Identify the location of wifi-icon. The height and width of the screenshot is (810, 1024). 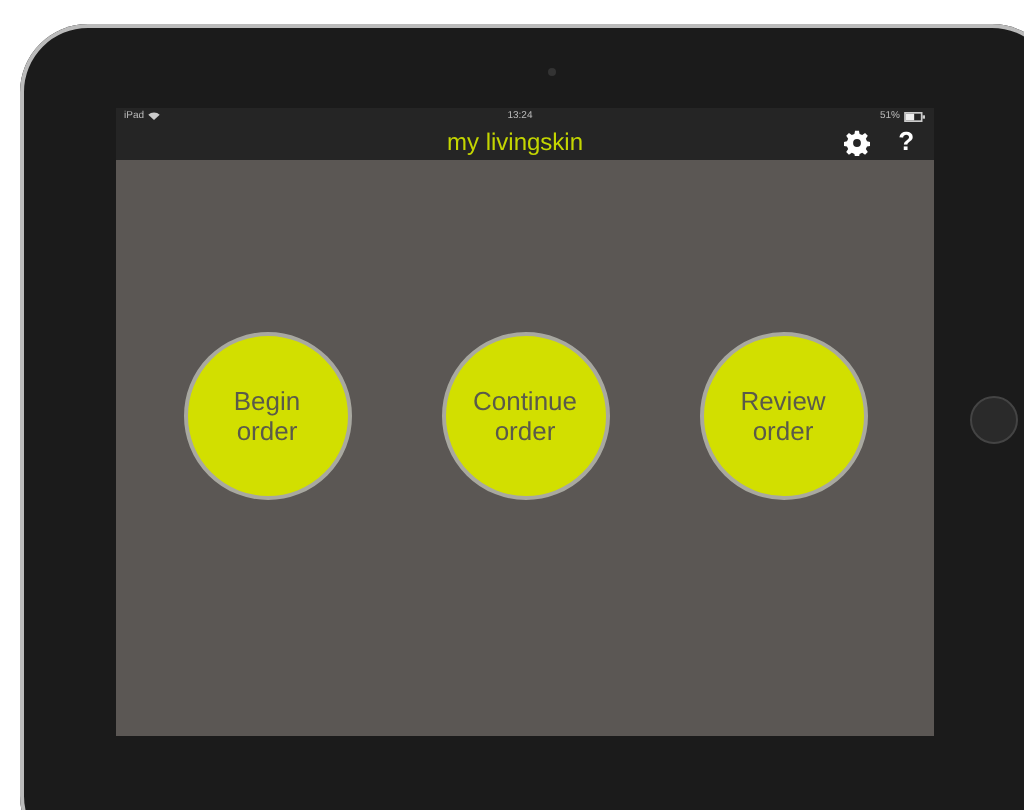
(154, 116).